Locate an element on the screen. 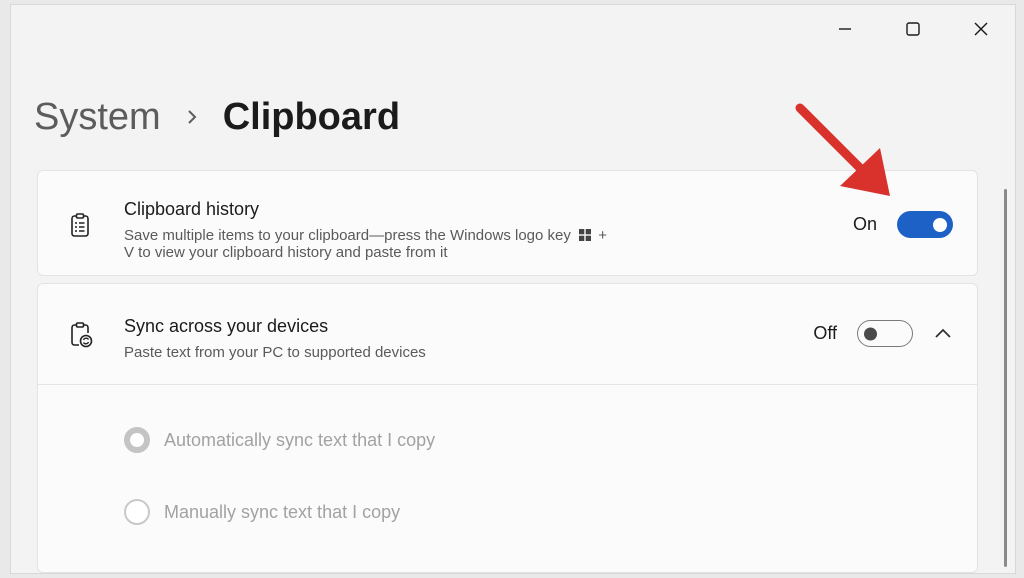 This screenshot has width=1024, height=578. sync-toggle is located at coordinates (885, 333).